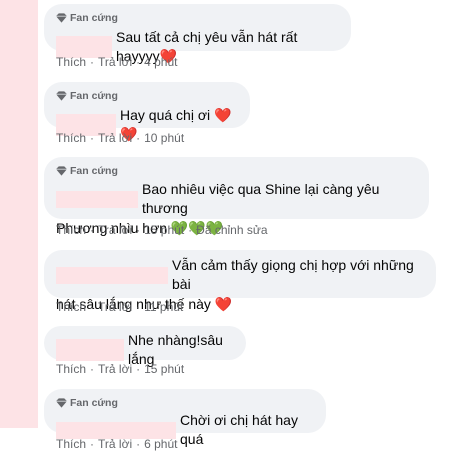  Describe the element at coordinates (19, 214) in the screenshot. I see `redacted-avatar-column` at that location.